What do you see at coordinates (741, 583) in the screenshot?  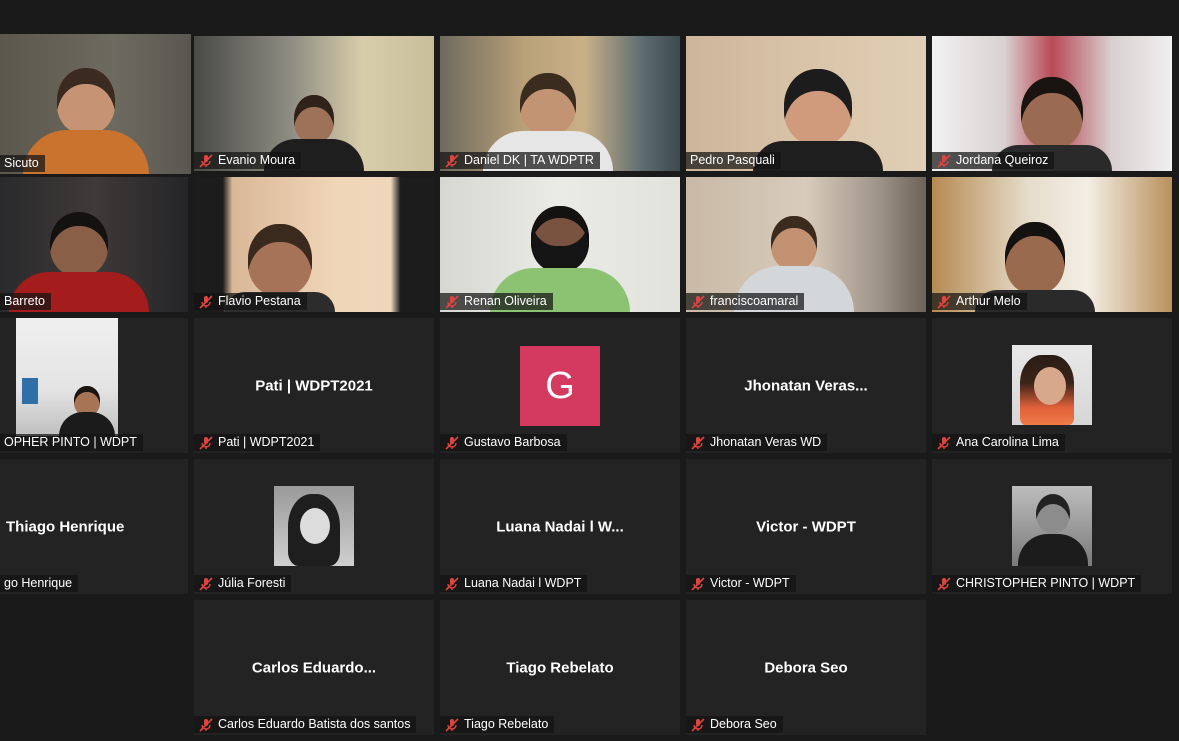 I see `participant-name-label: Victor - WDPT` at bounding box center [741, 583].